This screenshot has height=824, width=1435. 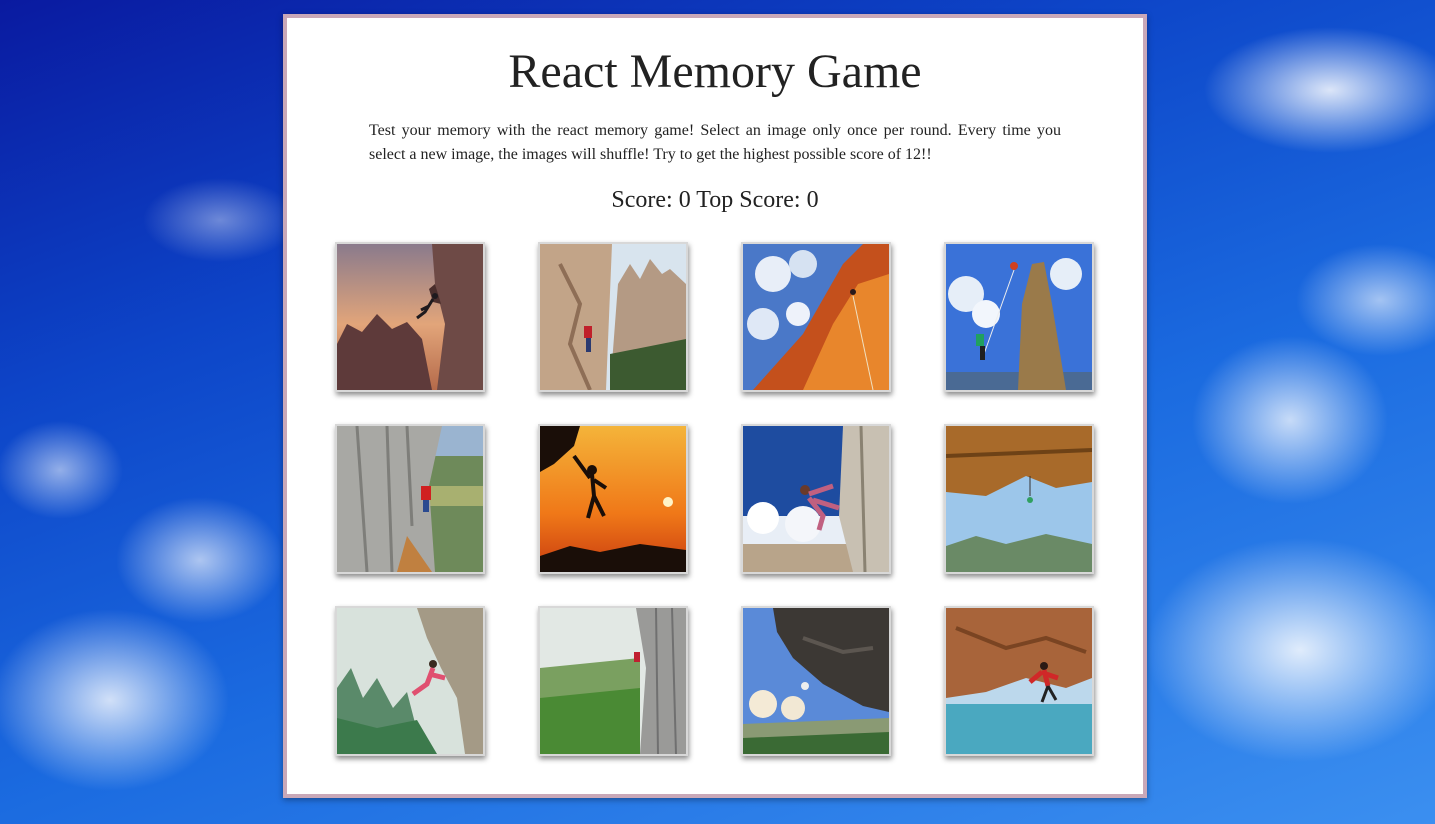 I want to click on climber-green-jungle-wall-image, so click(x=613, y=681).